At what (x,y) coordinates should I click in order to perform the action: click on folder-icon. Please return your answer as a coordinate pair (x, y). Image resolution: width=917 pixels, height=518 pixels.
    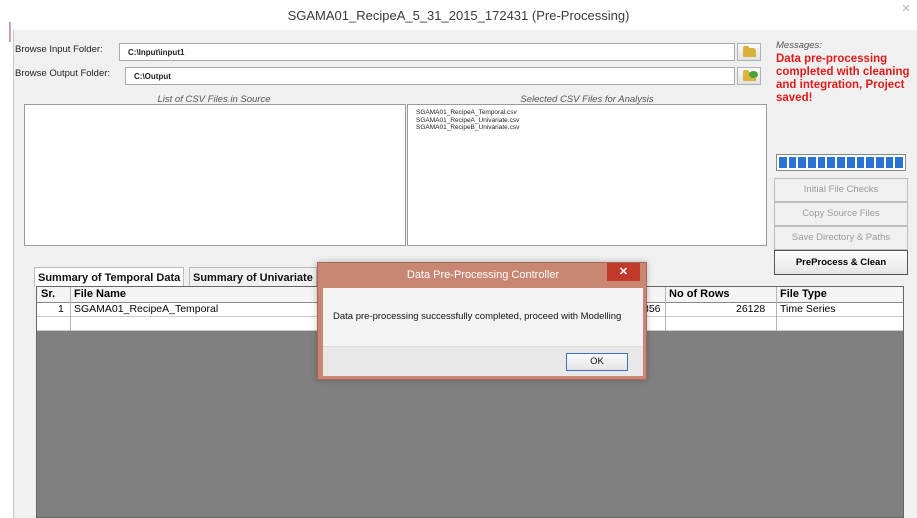
    Looking at the image, I should click on (749, 52).